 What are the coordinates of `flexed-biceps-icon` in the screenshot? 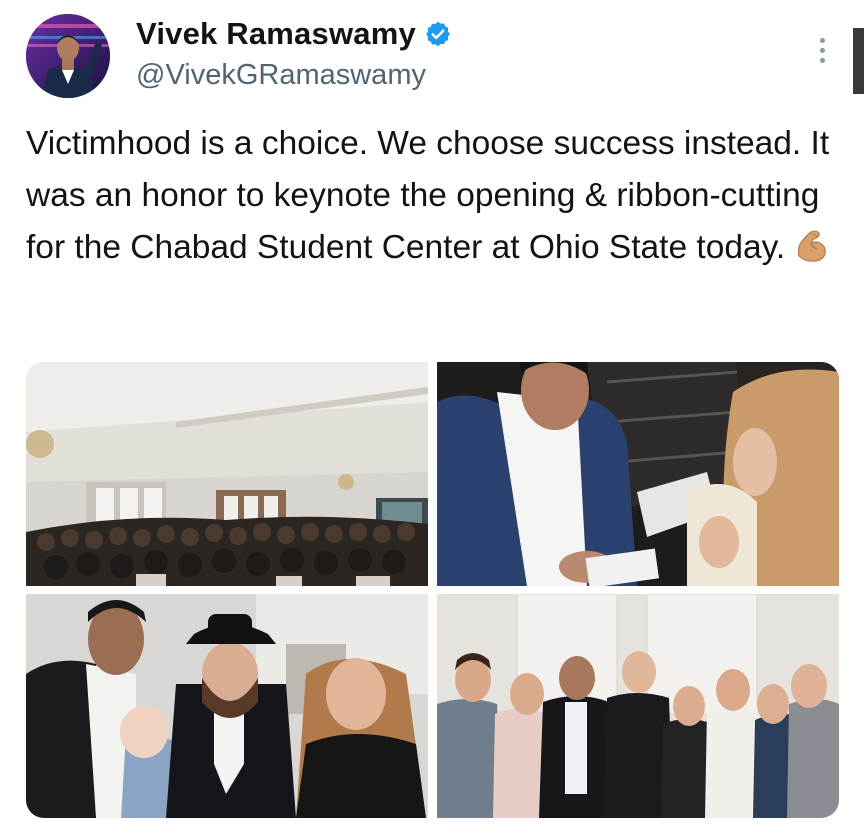 It's located at (811, 246).